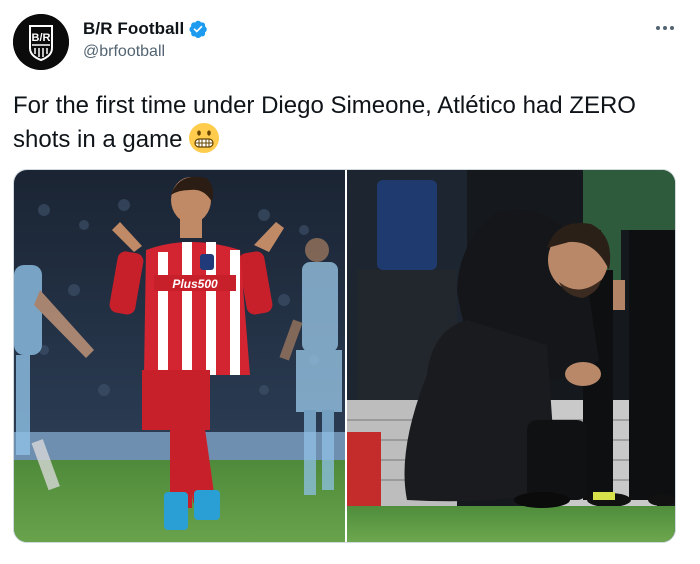 The image size is (700, 564). What do you see at coordinates (124, 52) in the screenshot?
I see `account-handle: @brfootball` at bounding box center [124, 52].